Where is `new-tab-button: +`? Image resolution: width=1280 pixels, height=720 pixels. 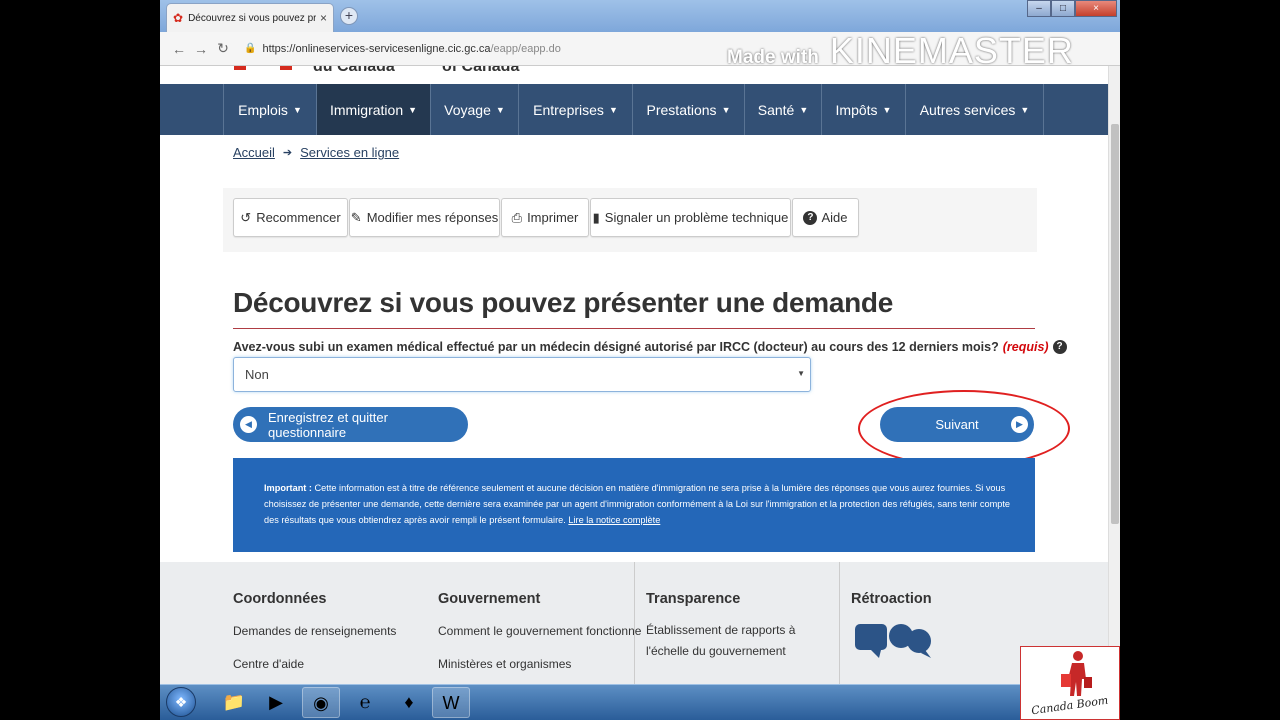 new-tab-button: + is located at coordinates (349, 16).